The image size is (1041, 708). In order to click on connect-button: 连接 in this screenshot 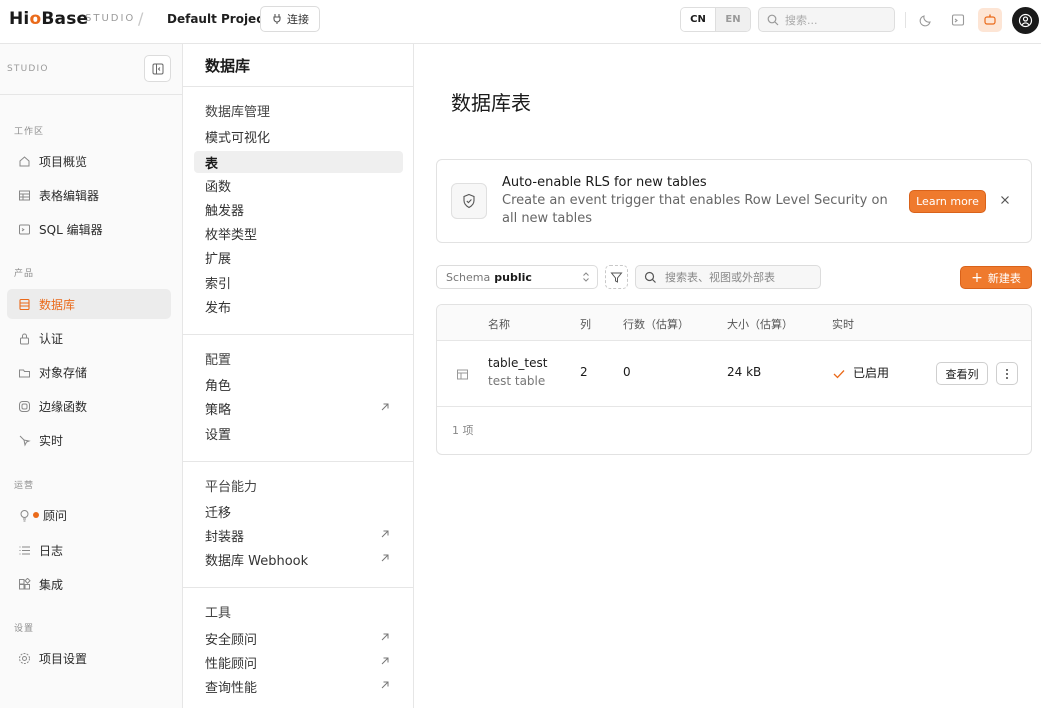, I will do `click(290, 19)`.